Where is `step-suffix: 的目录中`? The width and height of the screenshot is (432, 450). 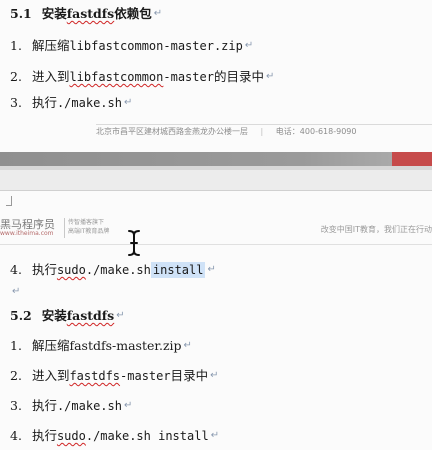
step-suffix: 的目录中 is located at coordinates (238, 76).